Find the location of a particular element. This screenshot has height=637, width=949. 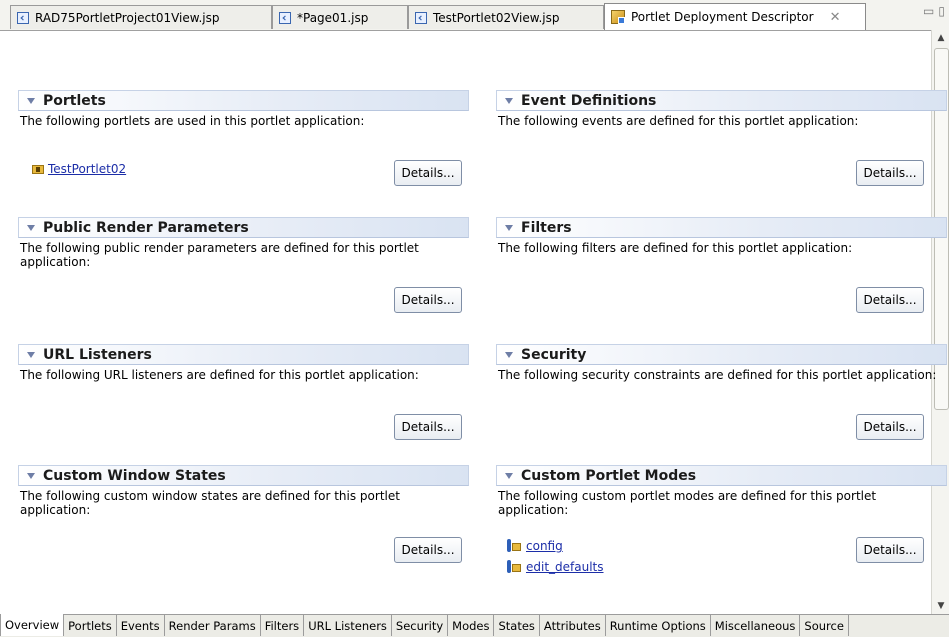

portlet-link-testportlet02: TestPortlet02 is located at coordinates (87, 169).